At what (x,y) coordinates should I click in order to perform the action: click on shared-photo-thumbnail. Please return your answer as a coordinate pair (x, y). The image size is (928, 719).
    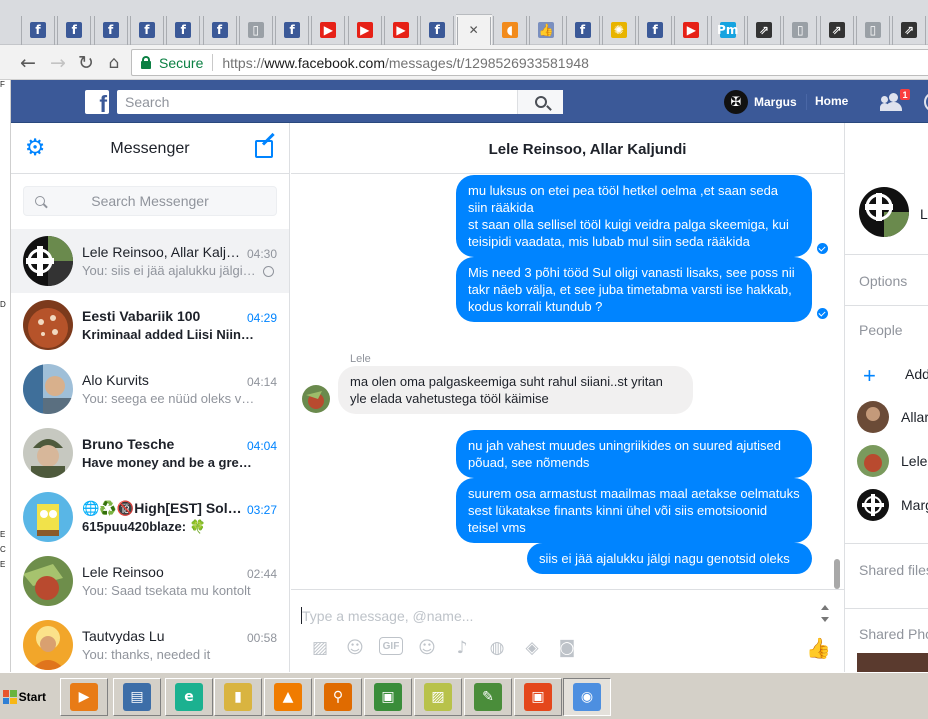
    Looking at the image, I should click on (892, 662).